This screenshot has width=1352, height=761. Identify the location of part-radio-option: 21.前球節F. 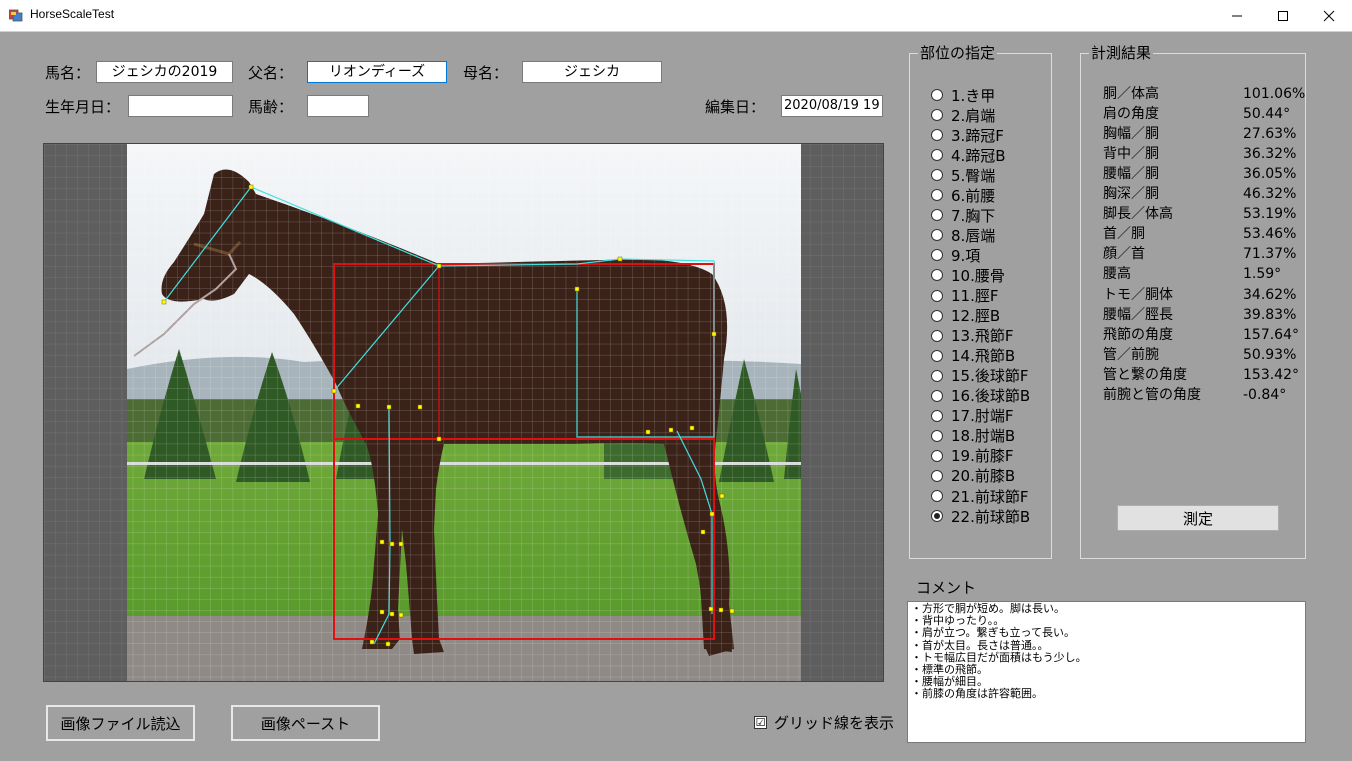
(979, 496).